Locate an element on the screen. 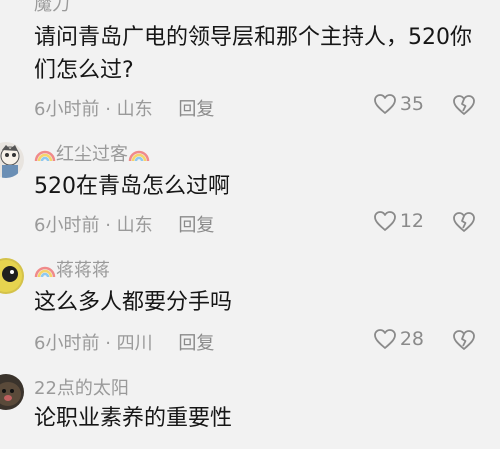 The image size is (500, 449). avatar-pet-icon is located at coordinates (10, 394).